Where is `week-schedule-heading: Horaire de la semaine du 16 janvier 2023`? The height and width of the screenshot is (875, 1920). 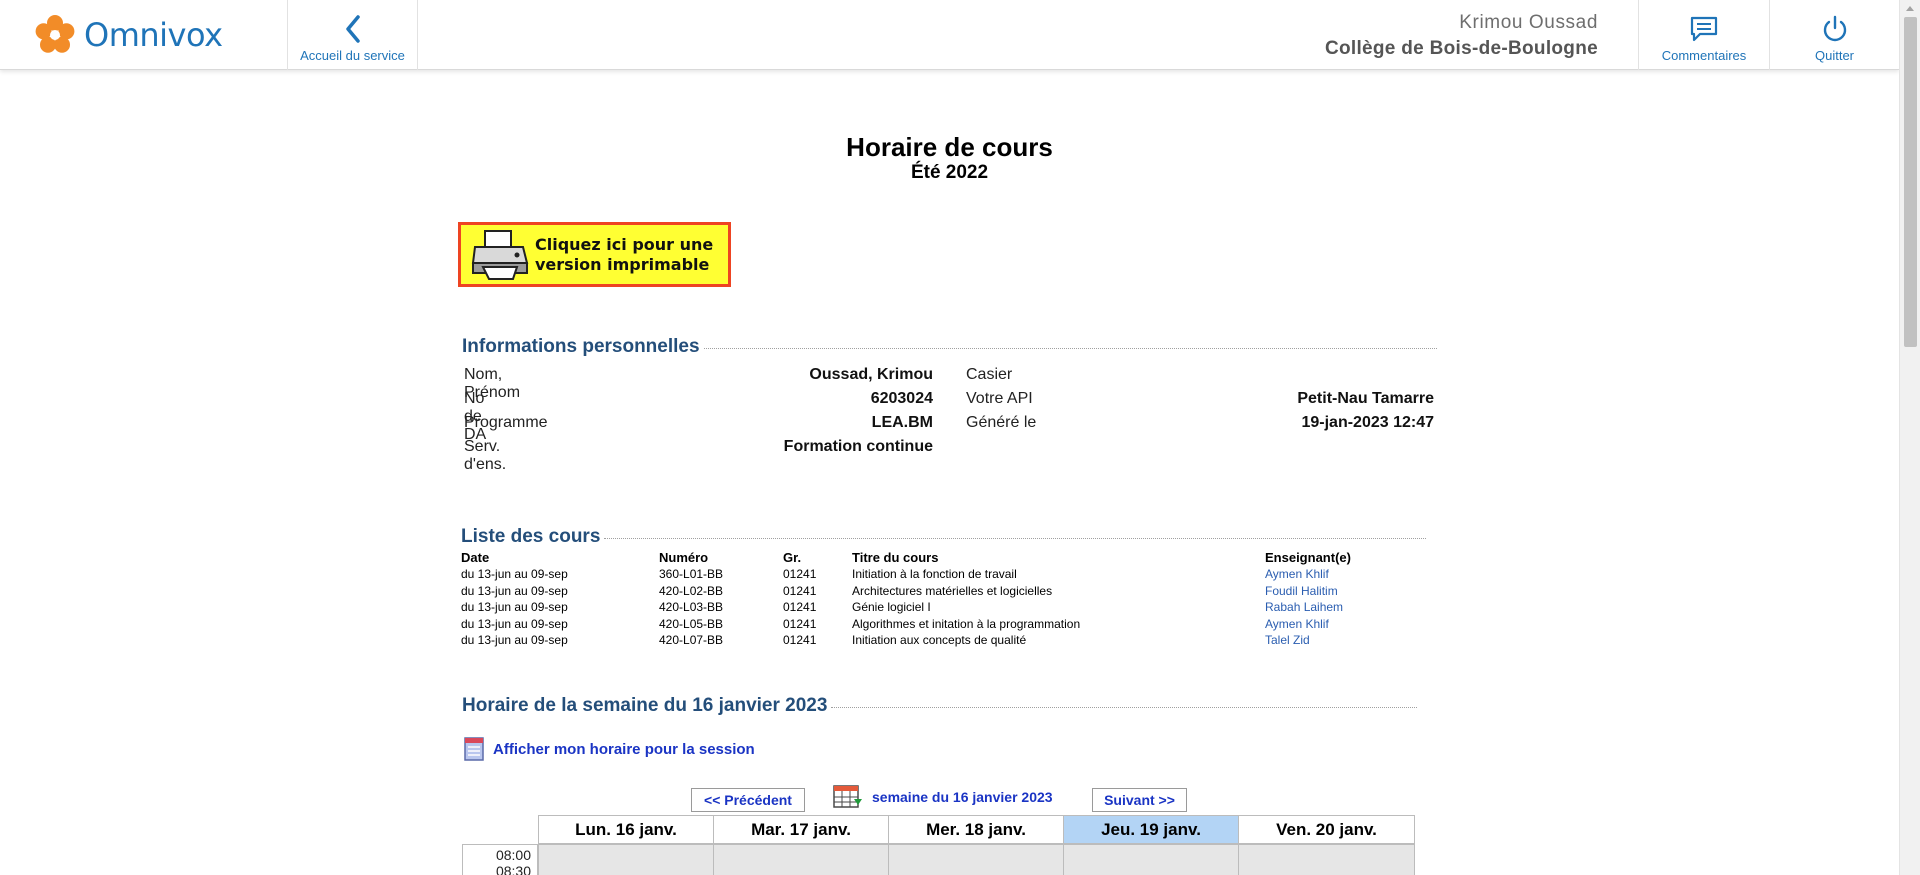 week-schedule-heading: Horaire de la semaine du 16 janvier 2023 is located at coordinates (939, 706).